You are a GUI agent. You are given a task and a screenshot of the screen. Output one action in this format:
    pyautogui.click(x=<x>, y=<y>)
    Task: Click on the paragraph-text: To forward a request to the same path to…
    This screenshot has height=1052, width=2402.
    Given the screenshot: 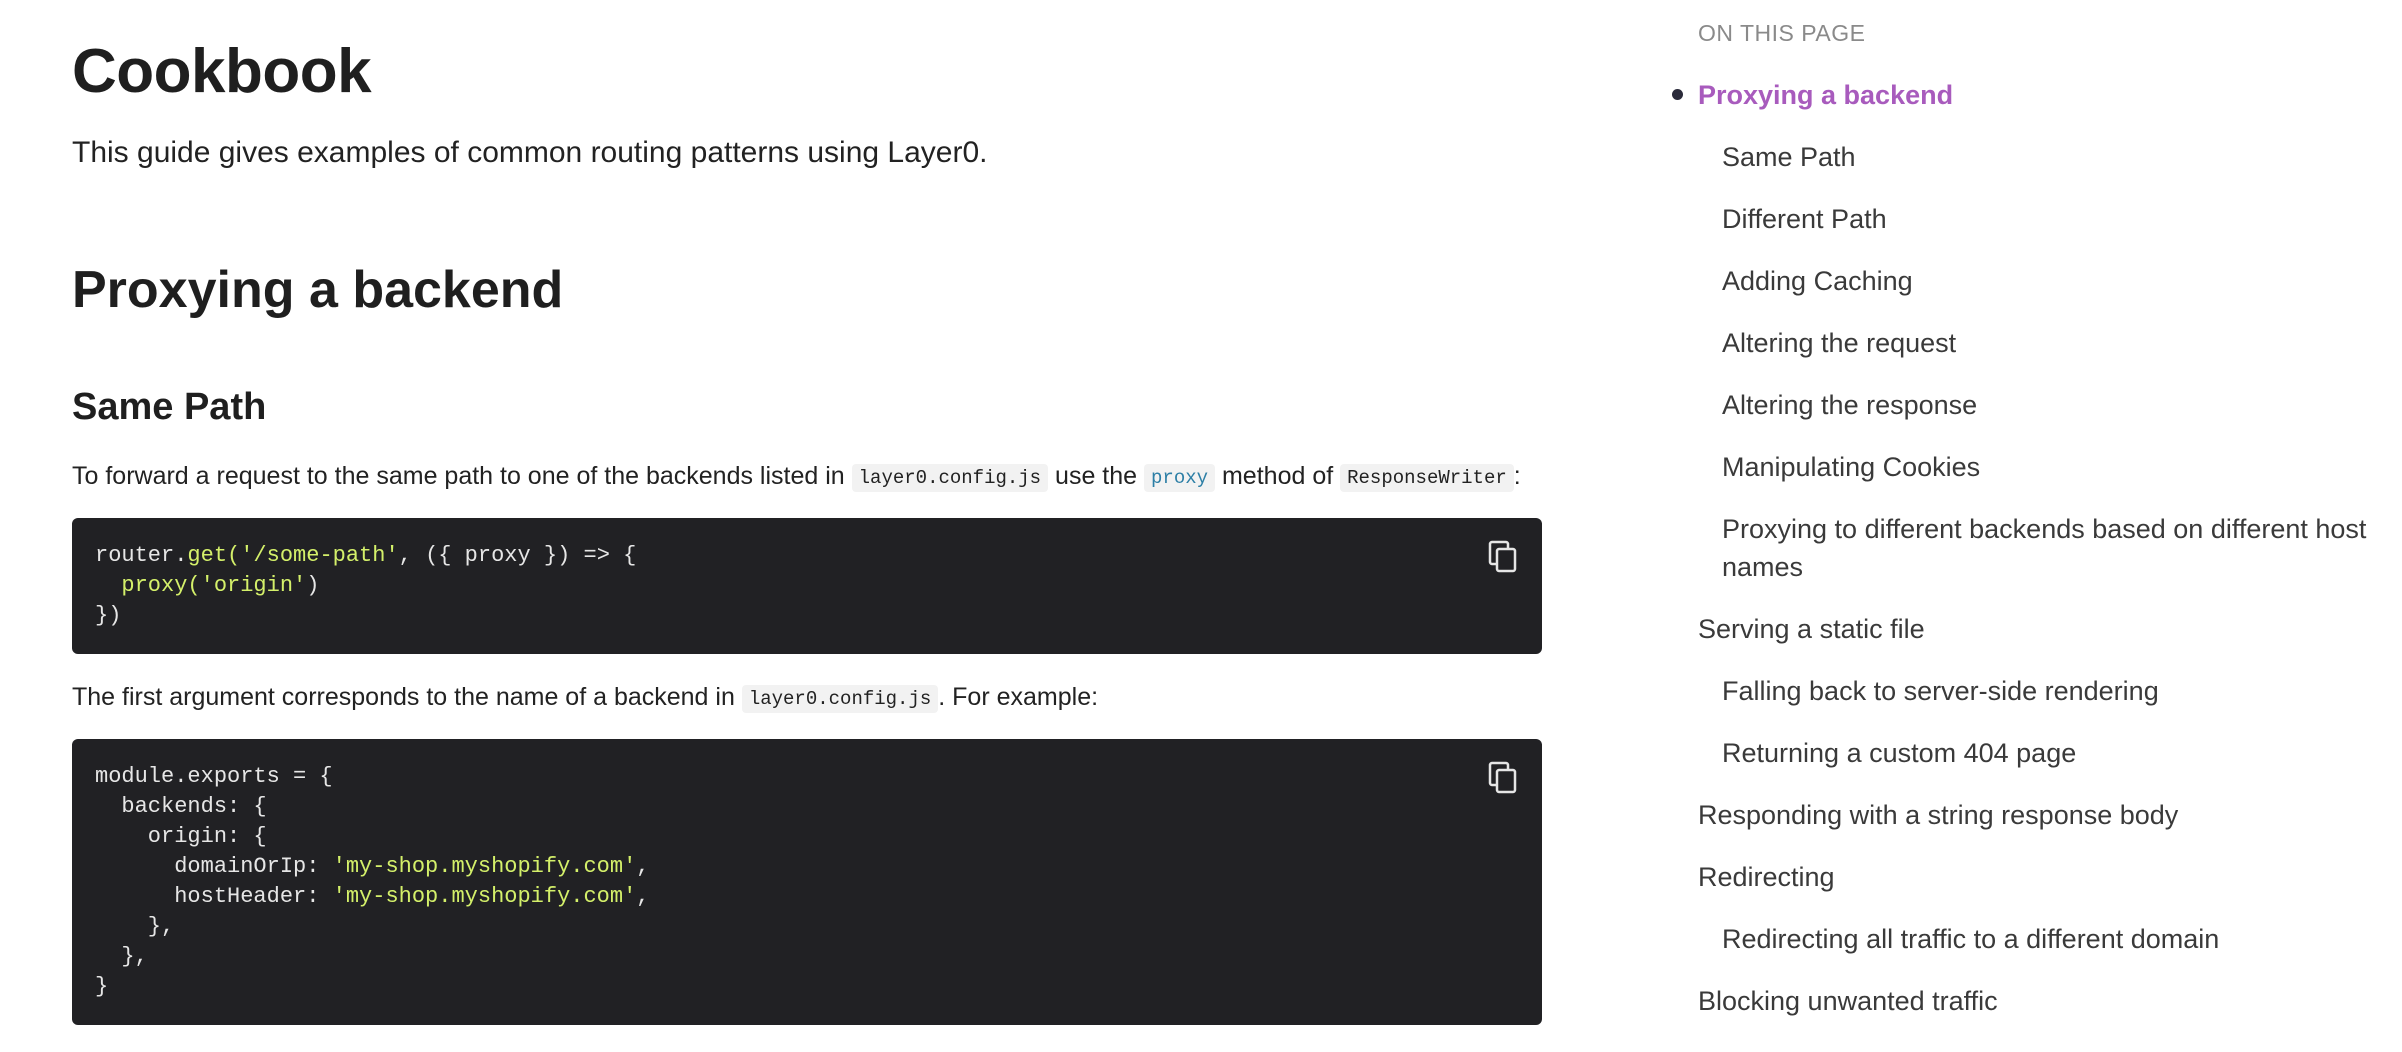 What is the action you would take?
    pyautogui.click(x=458, y=476)
    